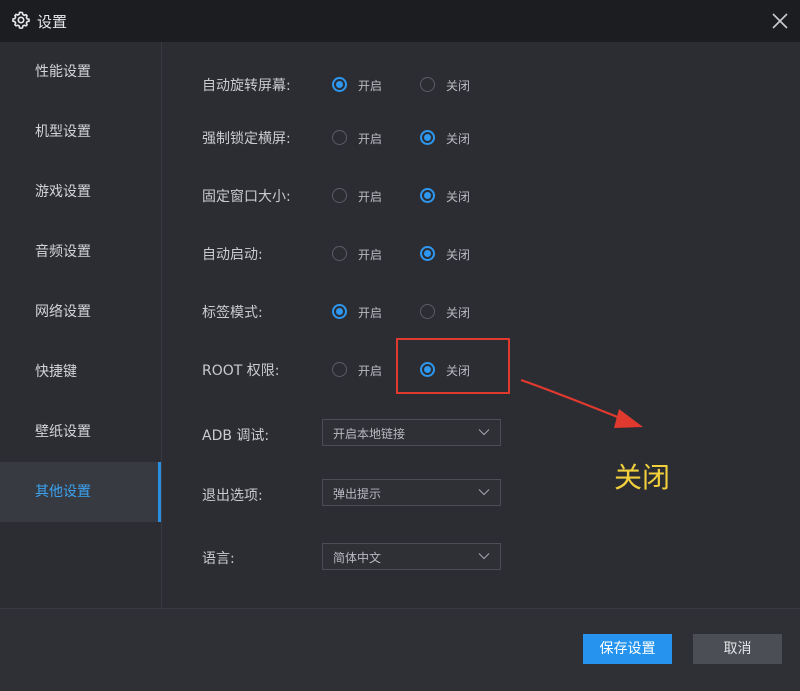 The height and width of the screenshot is (691, 800). Describe the element at coordinates (427, 195) in the screenshot. I see `fixed-window-size-off-radio` at that location.